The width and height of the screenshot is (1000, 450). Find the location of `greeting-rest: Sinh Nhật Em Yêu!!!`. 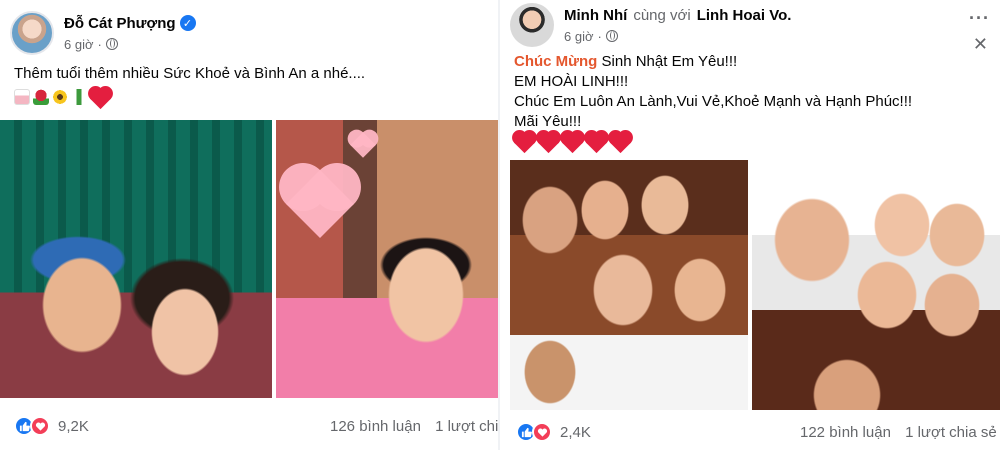

greeting-rest: Sinh Nhật Em Yêu!!! is located at coordinates (669, 61).